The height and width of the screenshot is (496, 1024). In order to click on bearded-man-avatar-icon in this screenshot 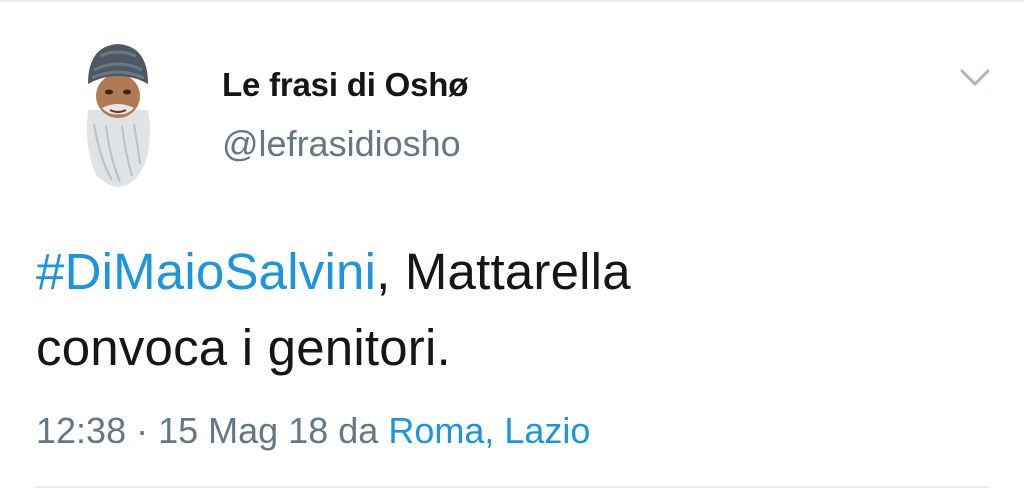, I will do `click(118, 115)`.